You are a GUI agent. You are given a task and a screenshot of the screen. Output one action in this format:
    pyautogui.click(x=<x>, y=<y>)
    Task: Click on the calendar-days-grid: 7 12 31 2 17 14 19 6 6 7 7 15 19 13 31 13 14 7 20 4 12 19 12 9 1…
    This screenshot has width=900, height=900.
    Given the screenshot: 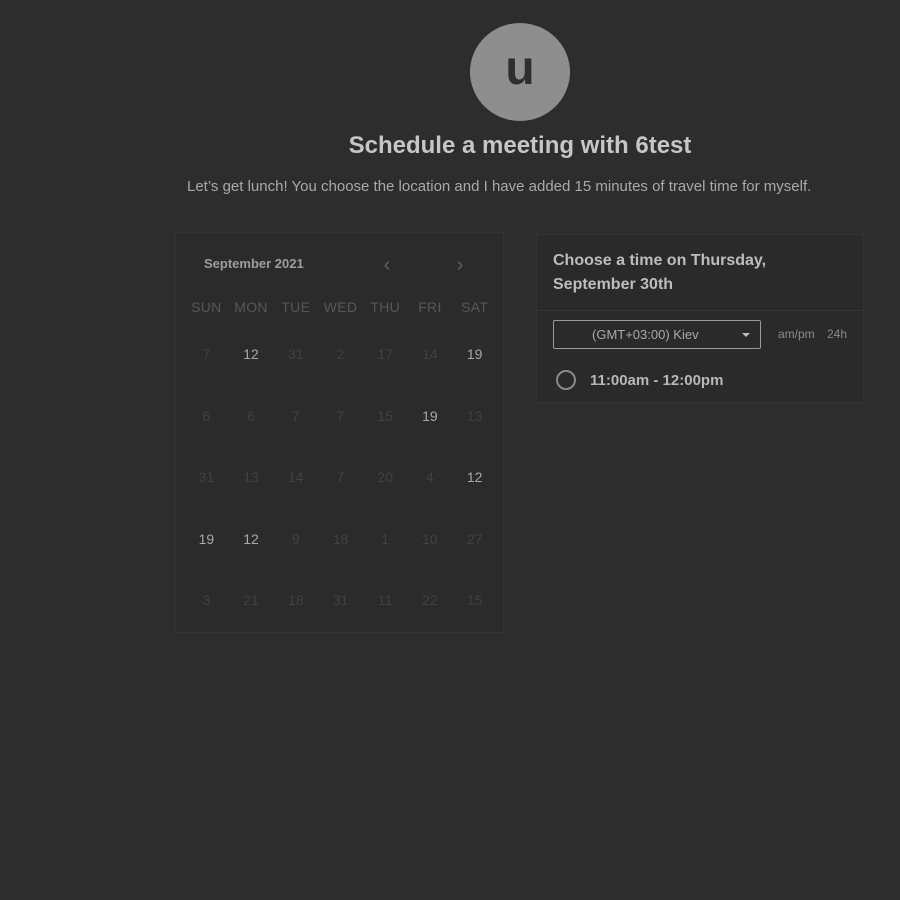 What is the action you would take?
    pyautogui.click(x=340, y=492)
    